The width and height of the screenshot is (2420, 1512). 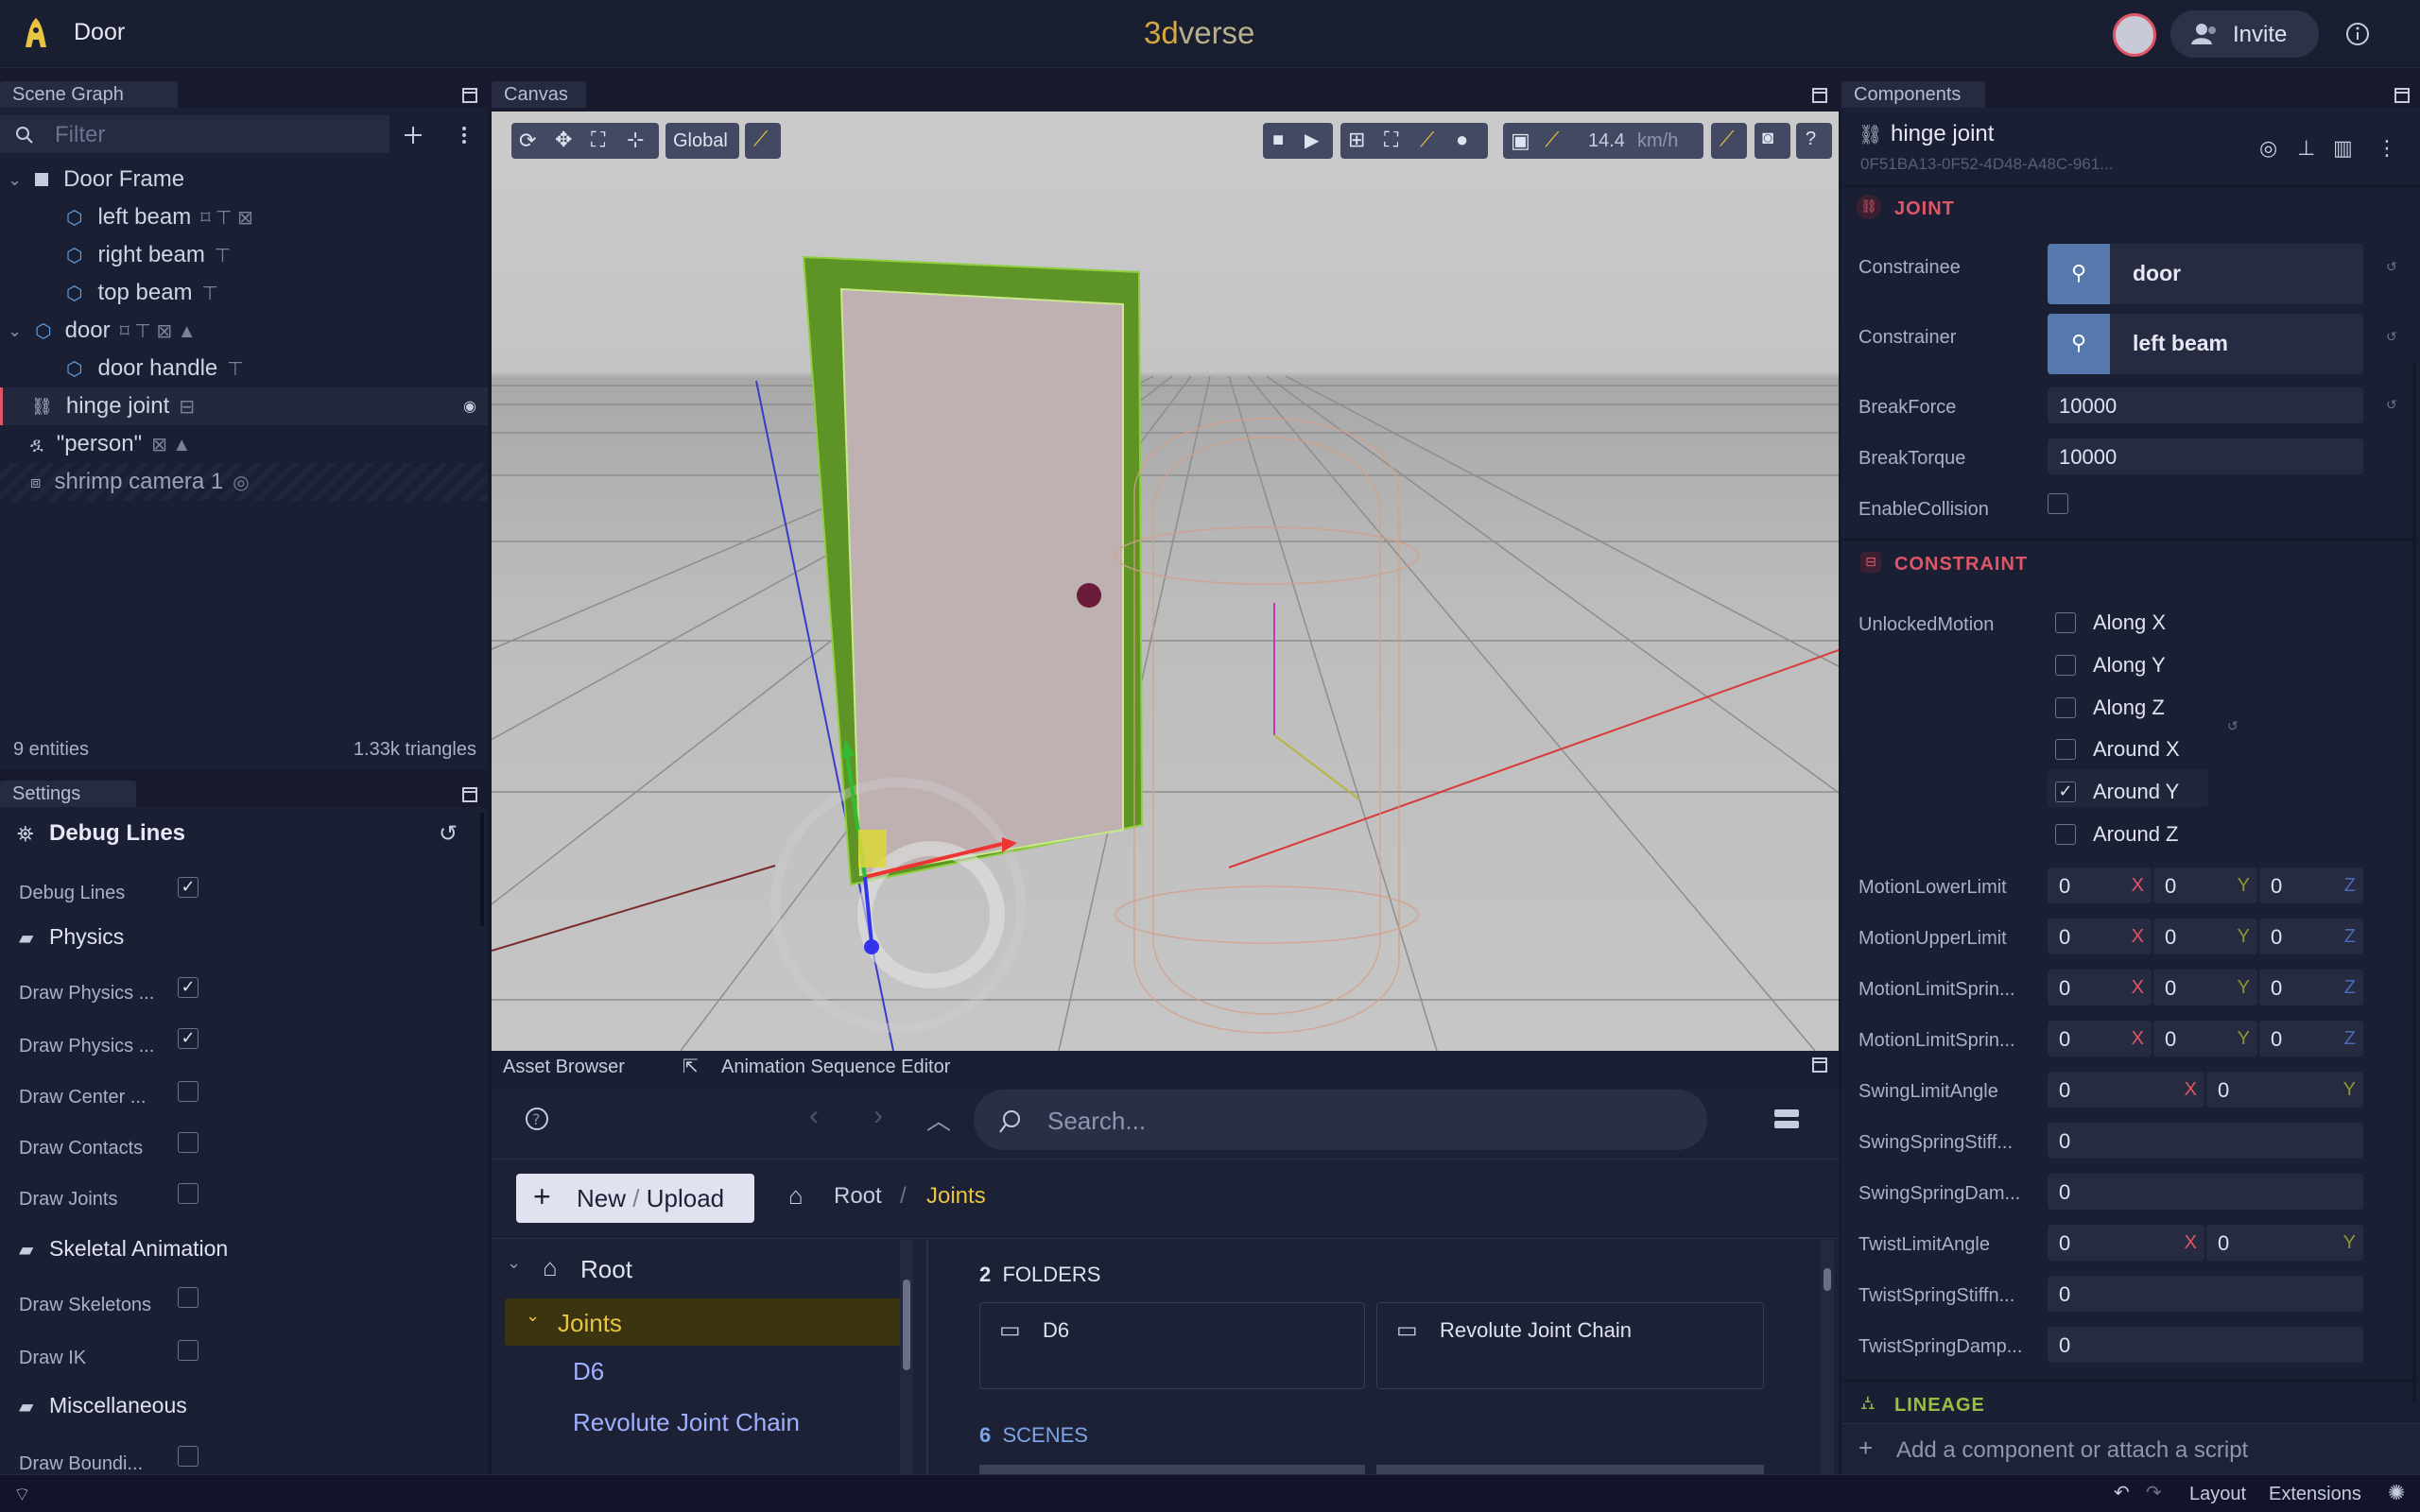 I want to click on speed-value: 14.4, so click(x=1606, y=141).